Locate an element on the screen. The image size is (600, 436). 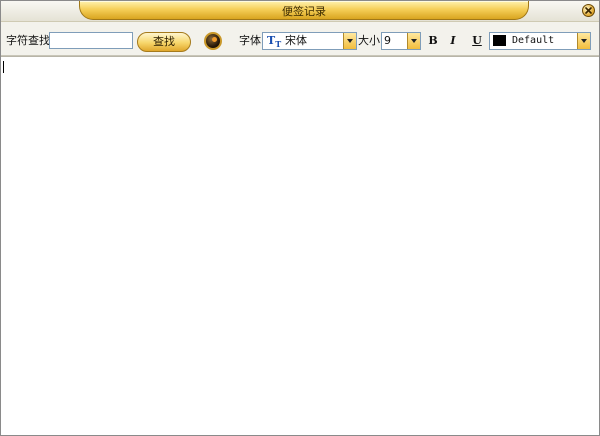
underline-button: U is located at coordinates (477, 41).